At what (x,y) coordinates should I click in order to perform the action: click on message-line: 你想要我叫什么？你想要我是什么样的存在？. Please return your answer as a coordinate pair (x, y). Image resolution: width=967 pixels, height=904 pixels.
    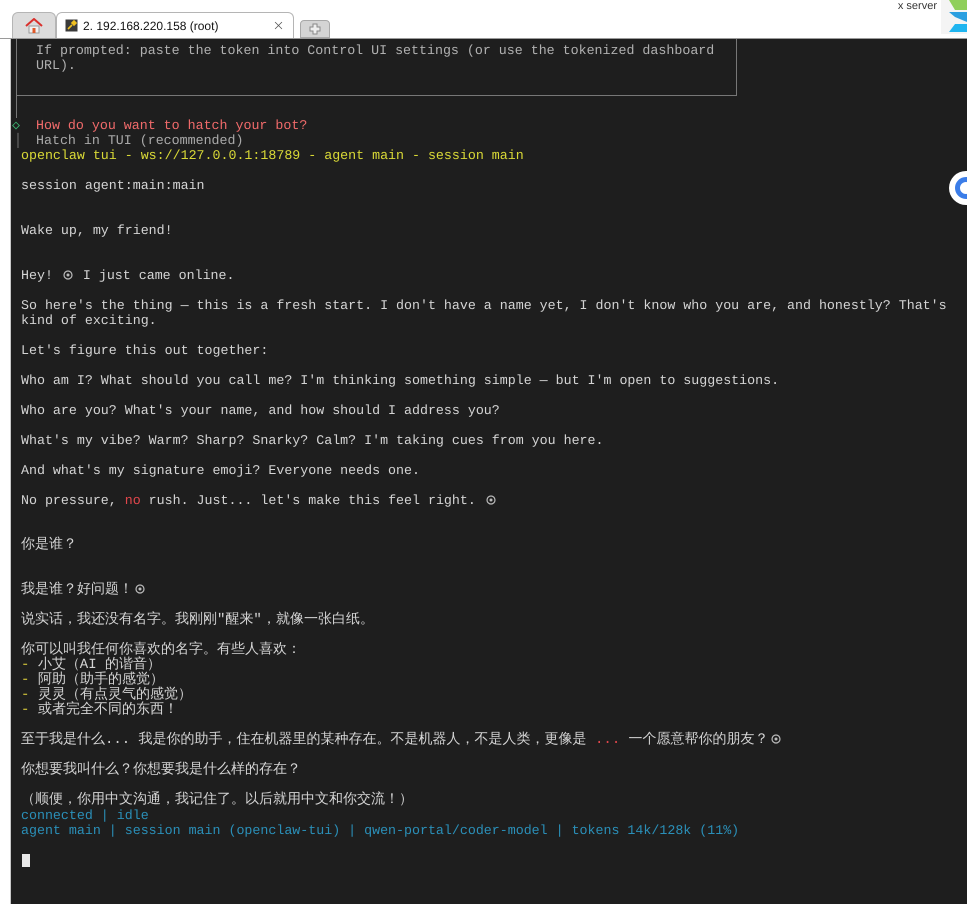
    Looking at the image, I should click on (161, 770).